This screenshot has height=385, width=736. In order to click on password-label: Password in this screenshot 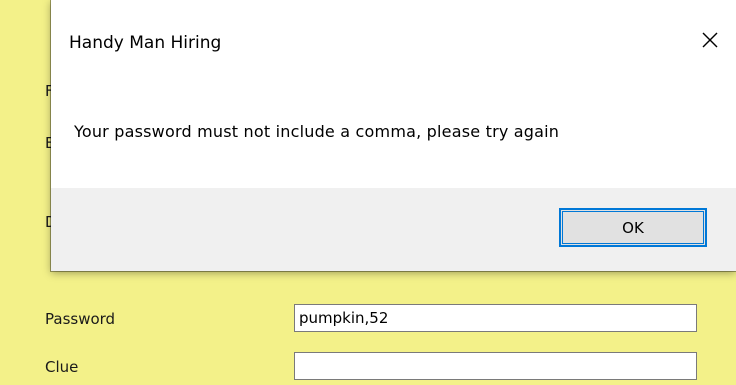, I will do `click(80, 319)`.